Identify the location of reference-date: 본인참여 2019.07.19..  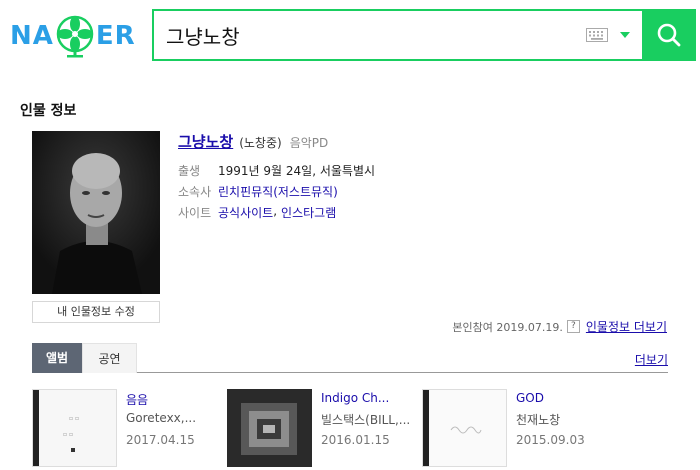
(507, 327).